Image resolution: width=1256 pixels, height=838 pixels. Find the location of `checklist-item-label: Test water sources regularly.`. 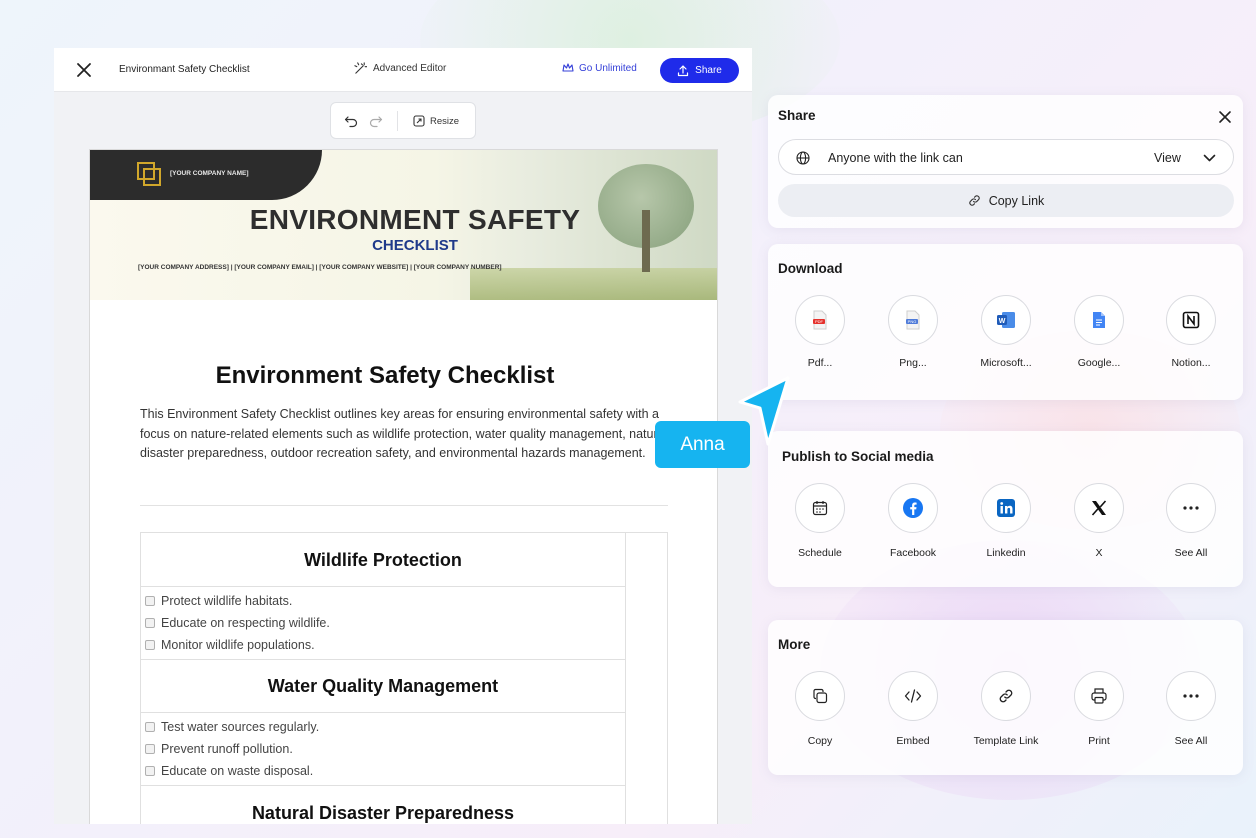

checklist-item-label: Test water sources regularly. is located at coordinates (240, 727).